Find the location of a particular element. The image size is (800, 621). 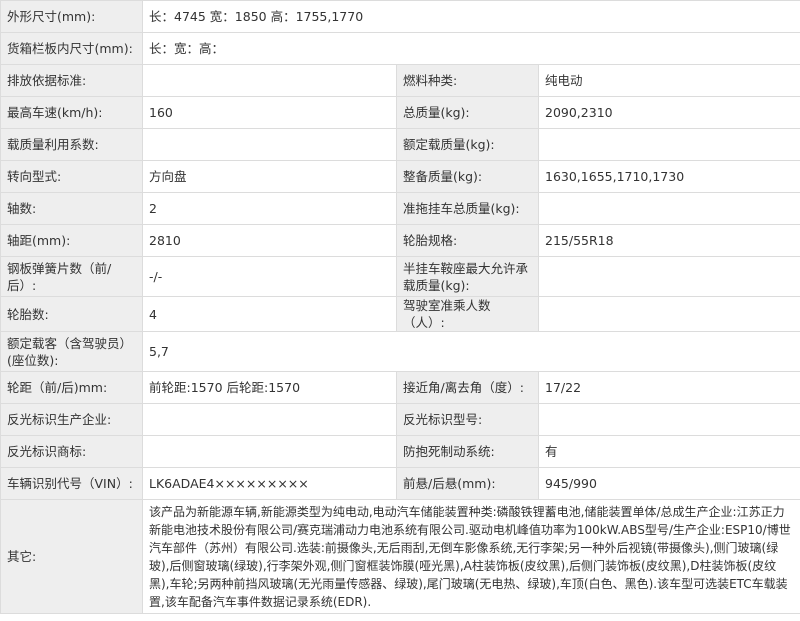

table-row: 外形尺寸(mm): 长：4745 宽：1850 高：1755,1770 is located at coordinates (400, 16).